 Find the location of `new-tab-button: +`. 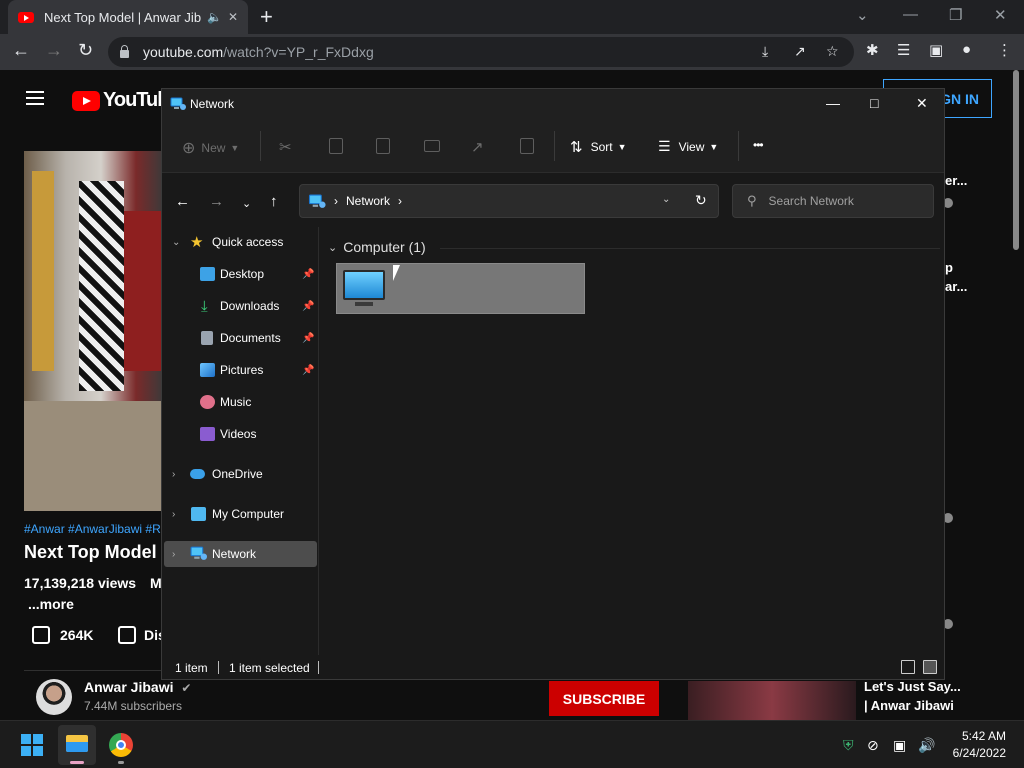

new-tab-button: + is located at coordinates (266, 17).